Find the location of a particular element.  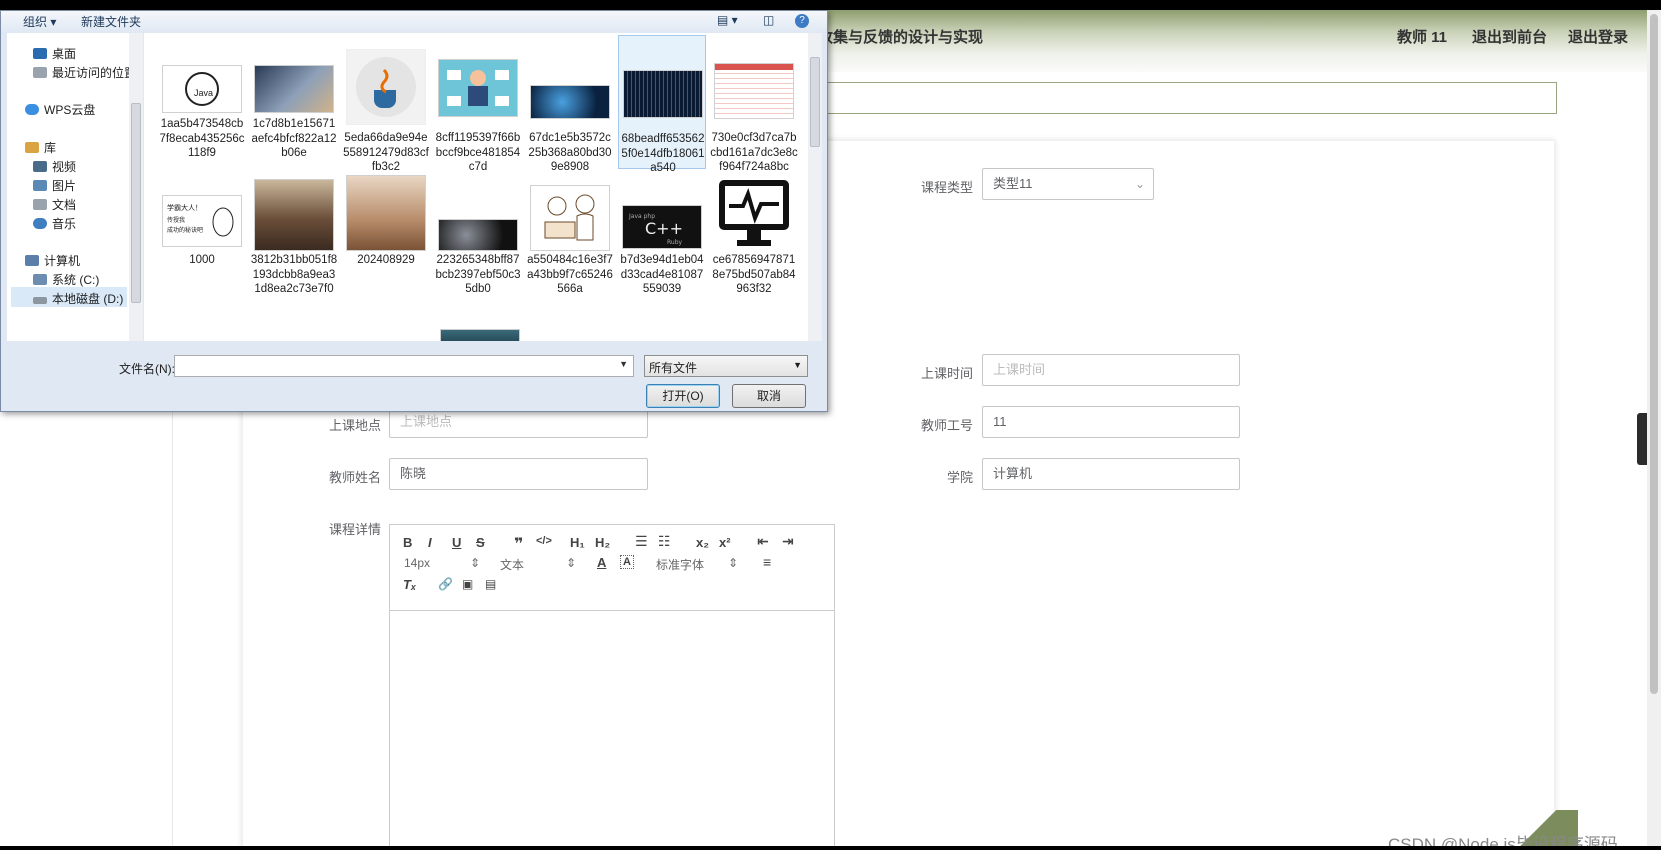

computer-icon is located at coordinates (32, 260).